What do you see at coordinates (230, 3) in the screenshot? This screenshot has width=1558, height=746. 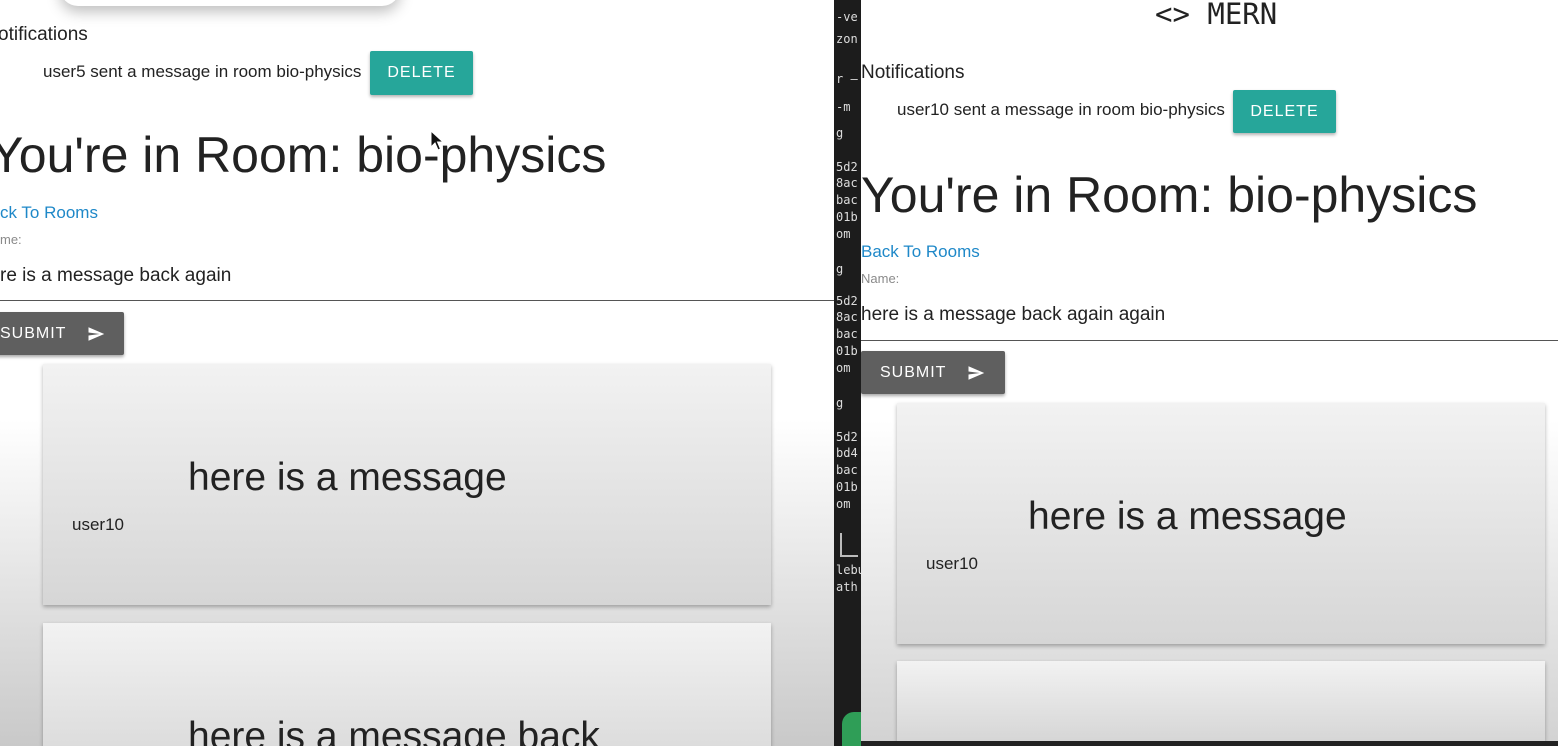 I see `header-shadow-element` at bounding box center [230, 3].